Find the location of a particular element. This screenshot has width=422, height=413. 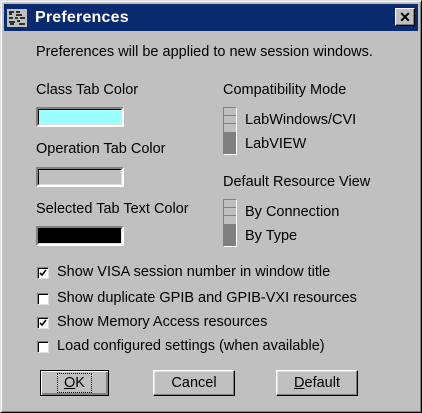

default-mnemonic: D is located at coordinates (299, 383).